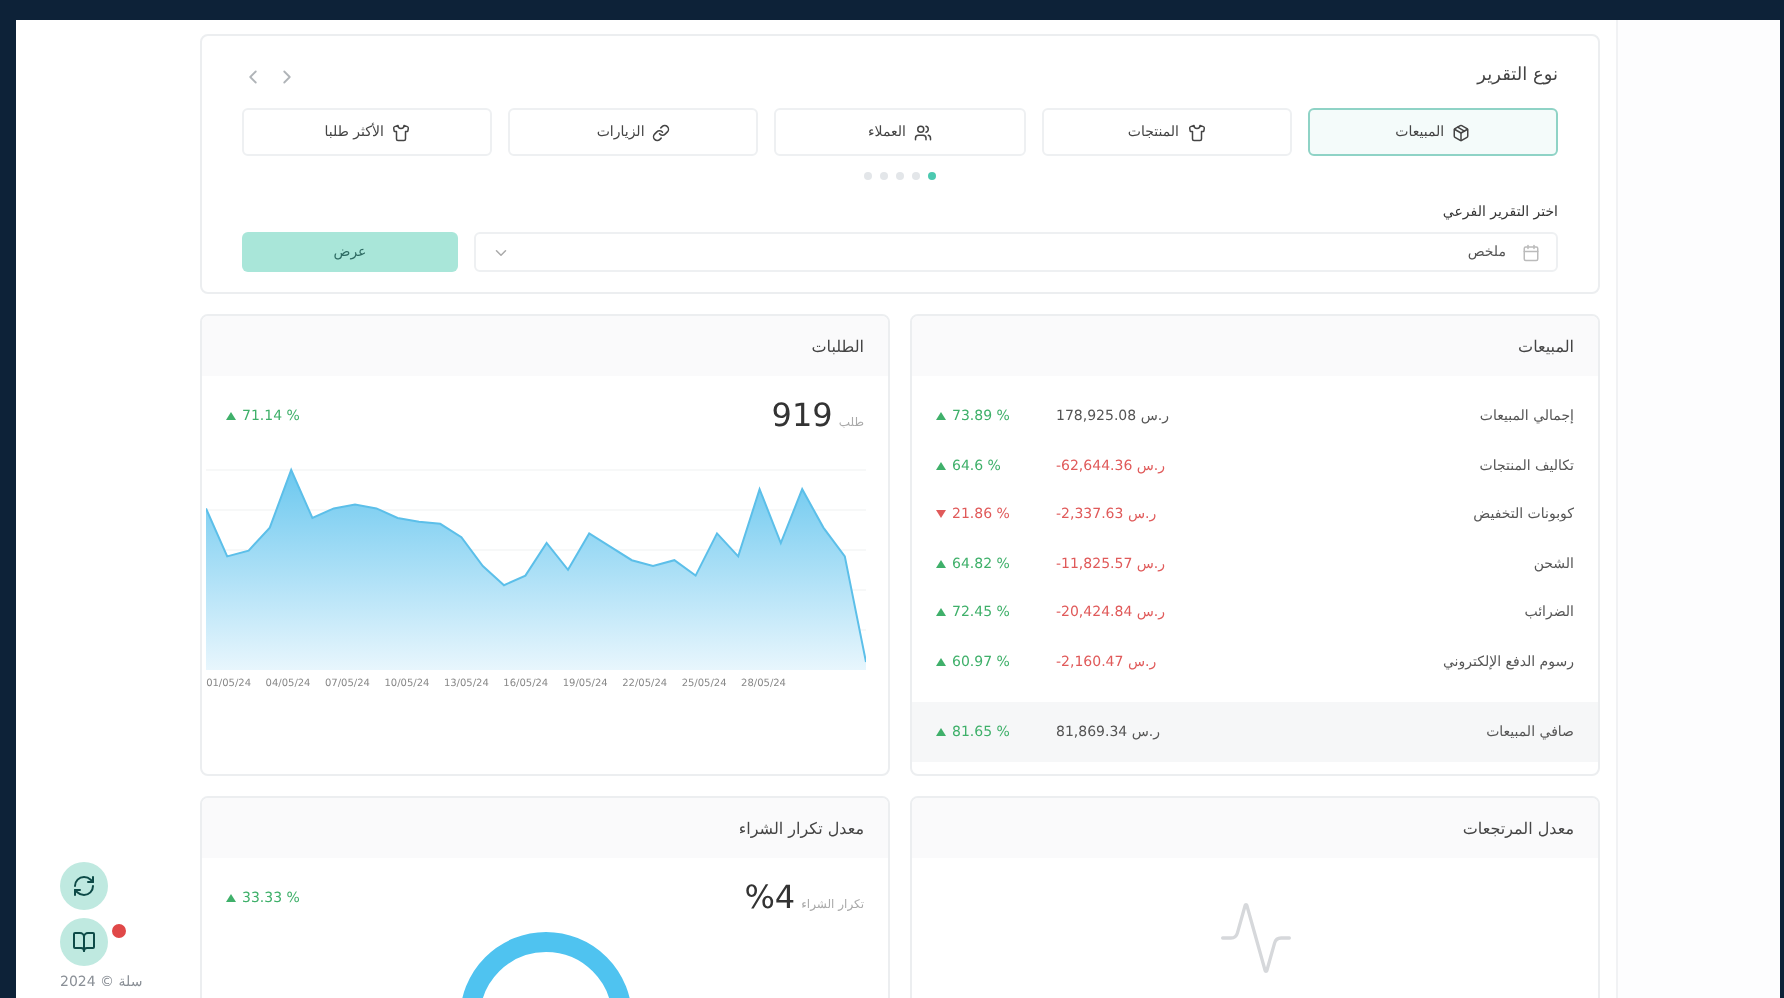  I want to click on down-triangle-icon, so click(941, 514).